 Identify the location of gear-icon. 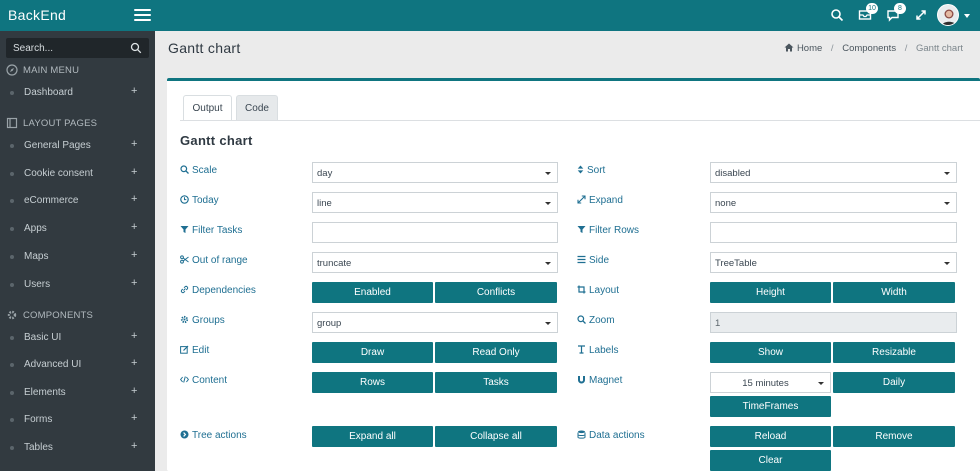
(184, 319).